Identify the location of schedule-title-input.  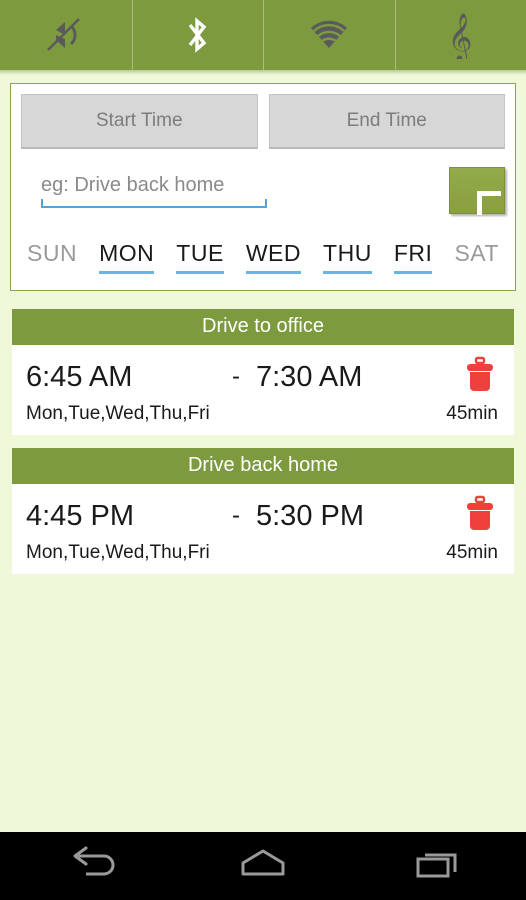
(154, 186).